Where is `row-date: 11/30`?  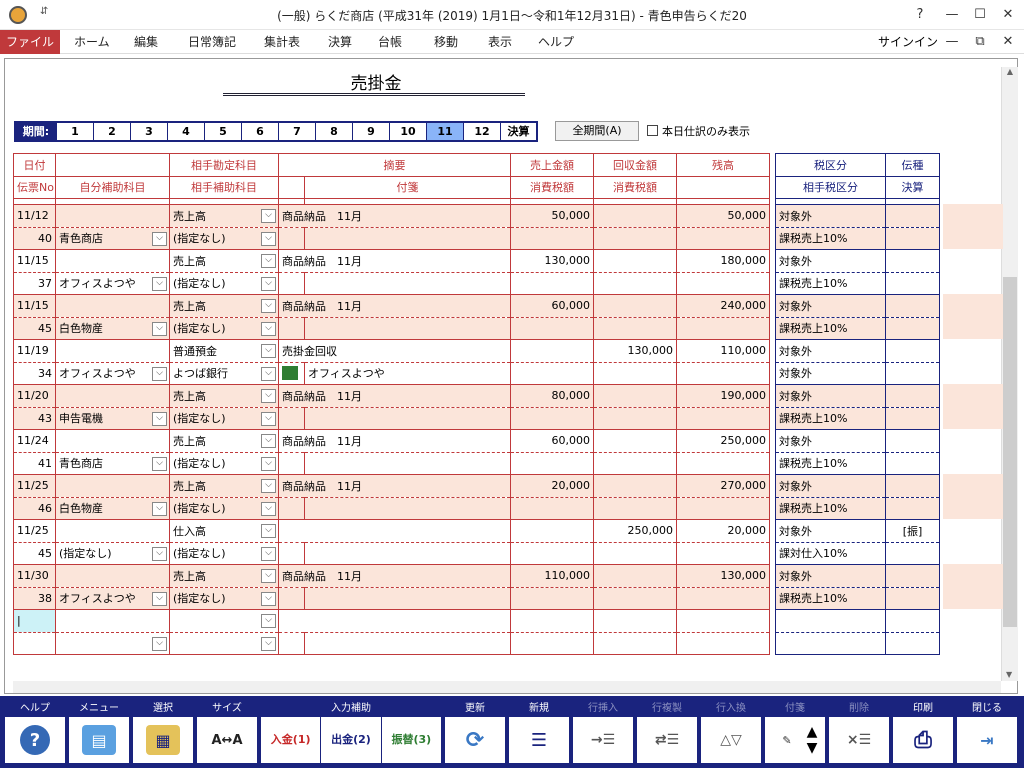
row-date: 11/30 is located at coordinates (34, 576).